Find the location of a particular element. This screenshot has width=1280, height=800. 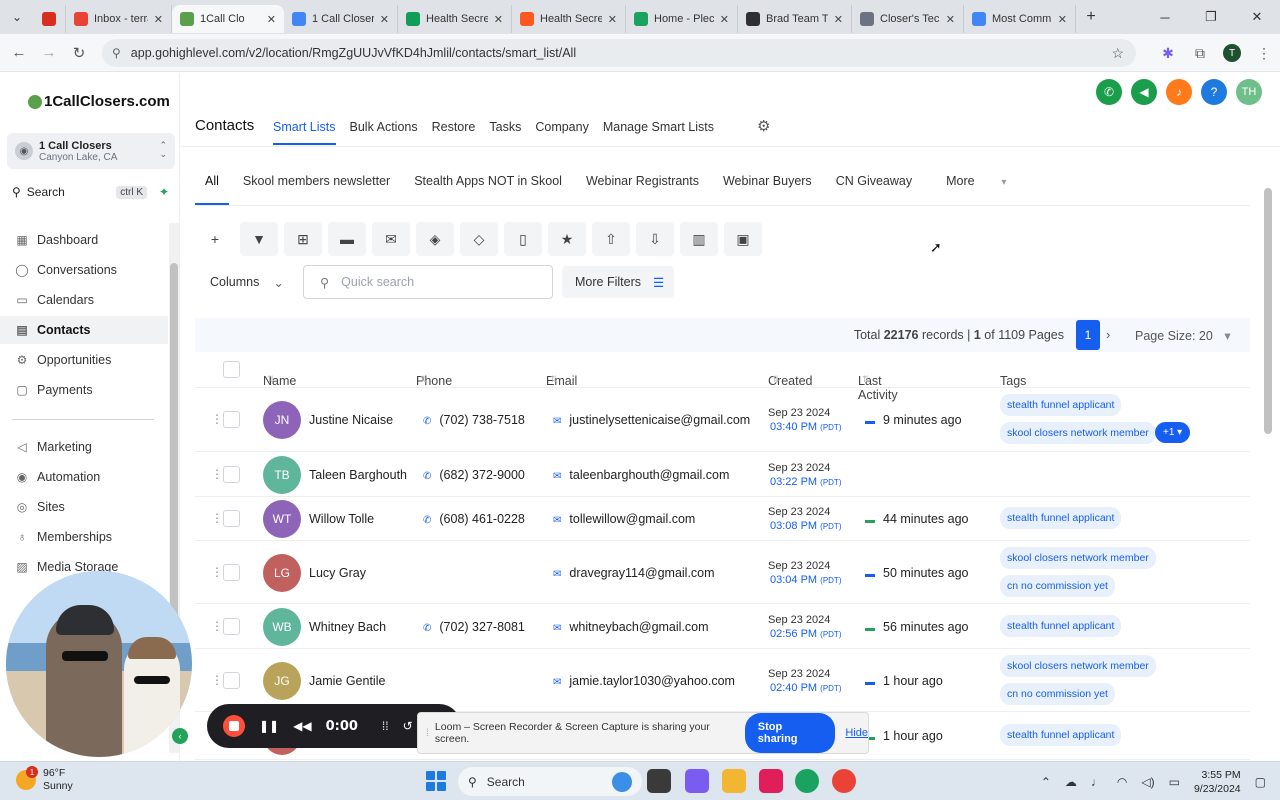

stop-recording-button is located at coordinates (234, 726).